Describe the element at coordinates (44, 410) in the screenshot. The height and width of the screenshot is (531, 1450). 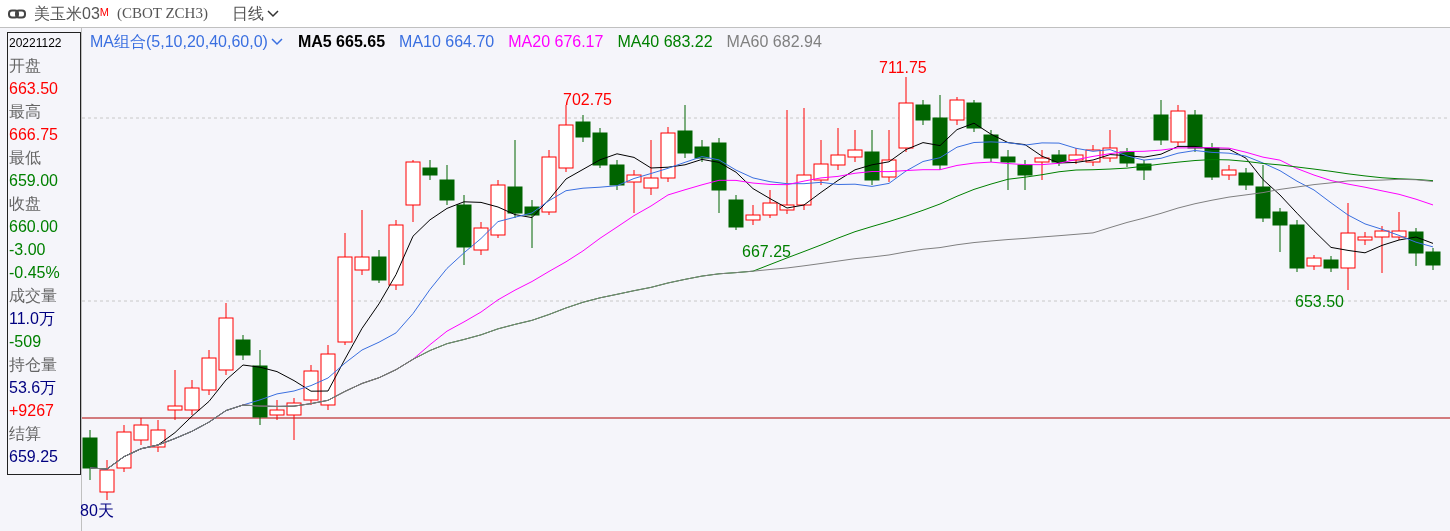
I see `quote-field: +9267` at that location.